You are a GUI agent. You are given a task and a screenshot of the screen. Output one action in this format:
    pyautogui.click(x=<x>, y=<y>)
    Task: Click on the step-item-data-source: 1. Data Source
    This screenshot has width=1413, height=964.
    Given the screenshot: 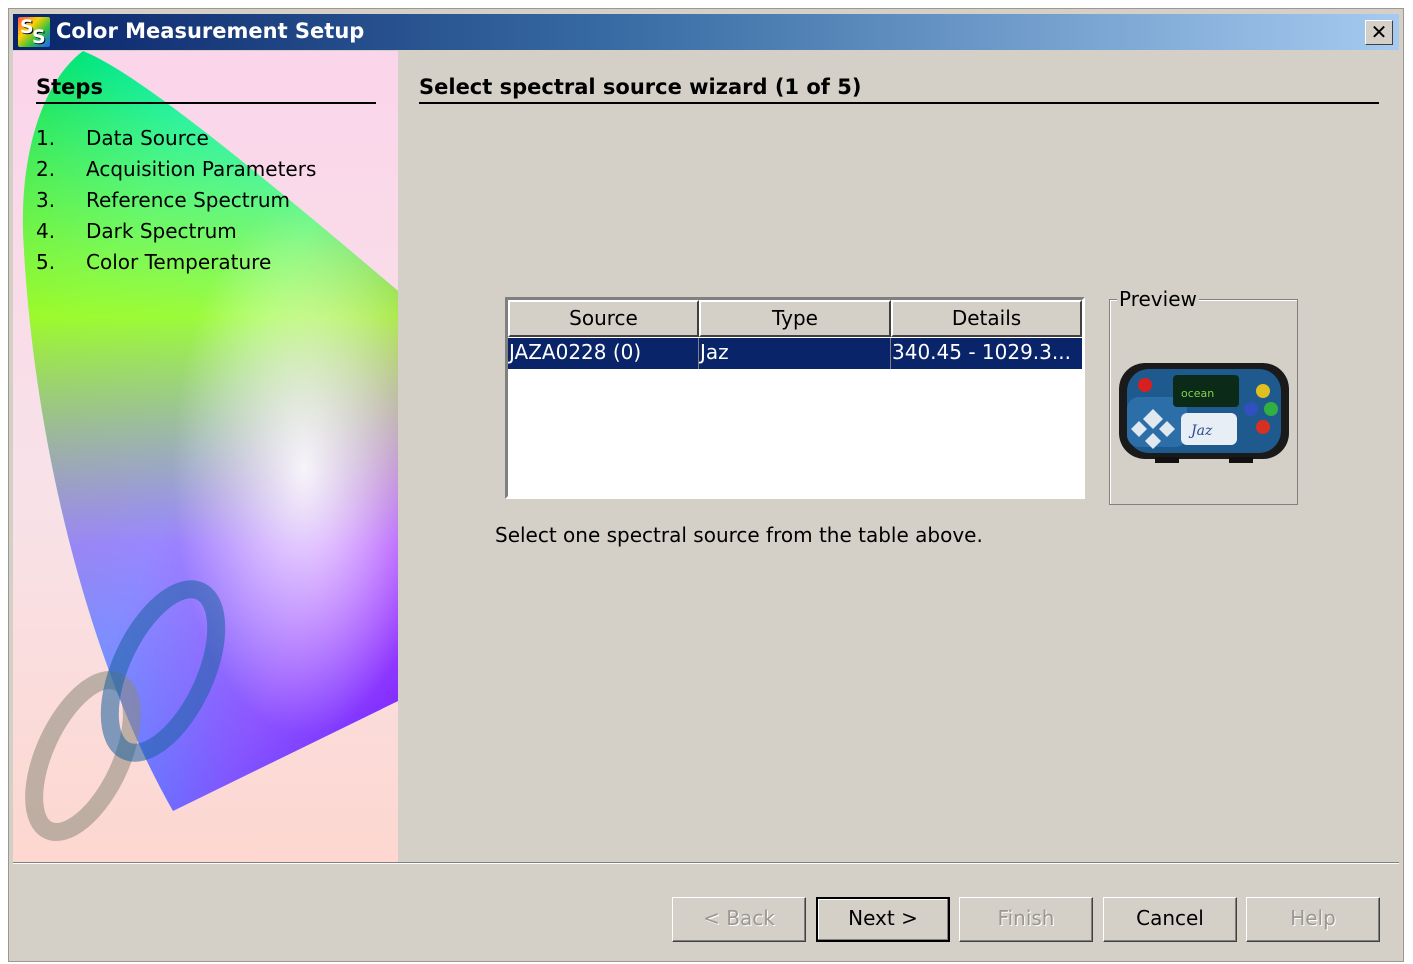 What is the action you would take?
    pyautogui.click(x=122, y=138)
    